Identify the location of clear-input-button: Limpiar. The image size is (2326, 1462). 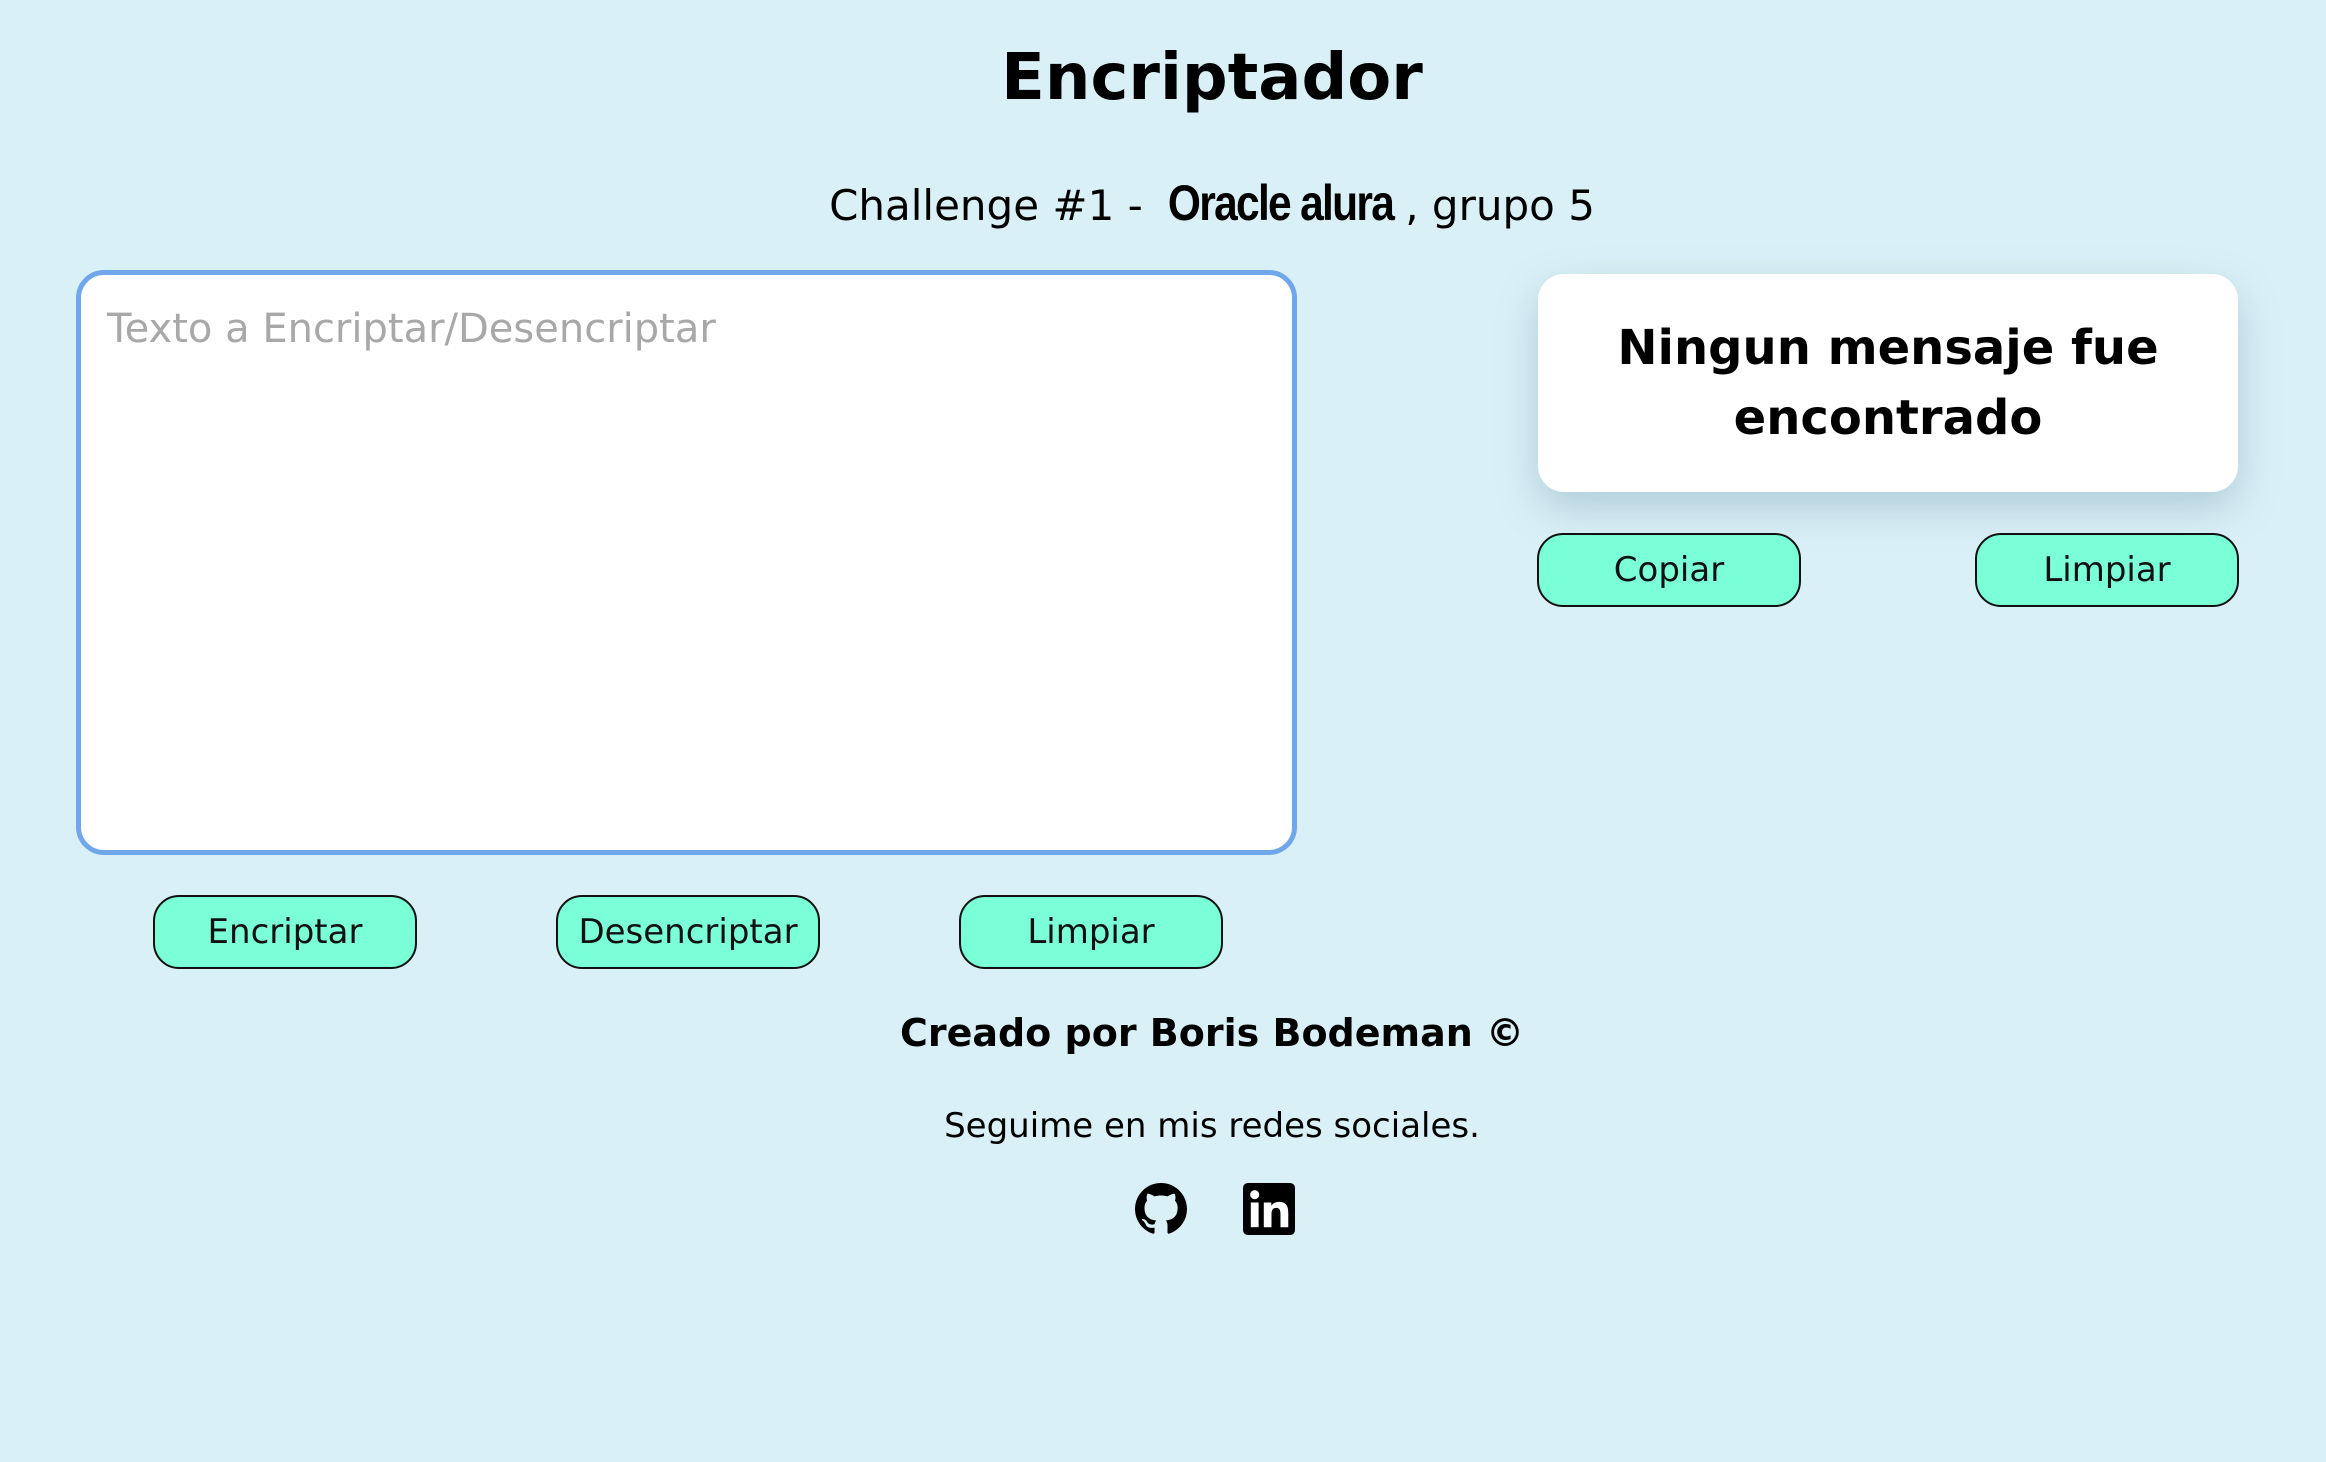
(1091, 932).